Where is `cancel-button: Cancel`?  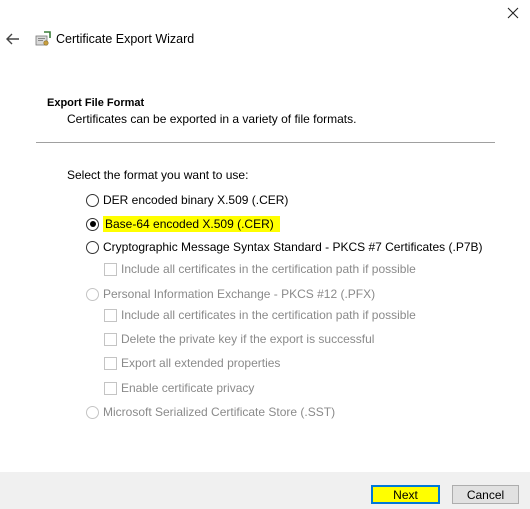 cancel-button: Cancel is located at coordinates (485, 494).